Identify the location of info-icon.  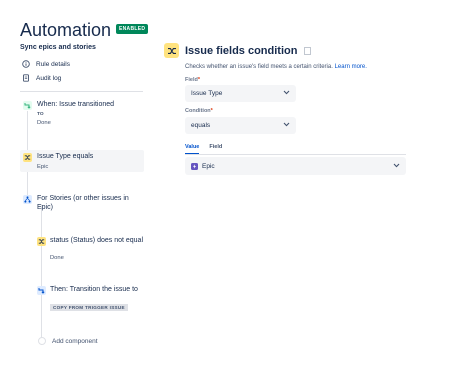
(26, 64).